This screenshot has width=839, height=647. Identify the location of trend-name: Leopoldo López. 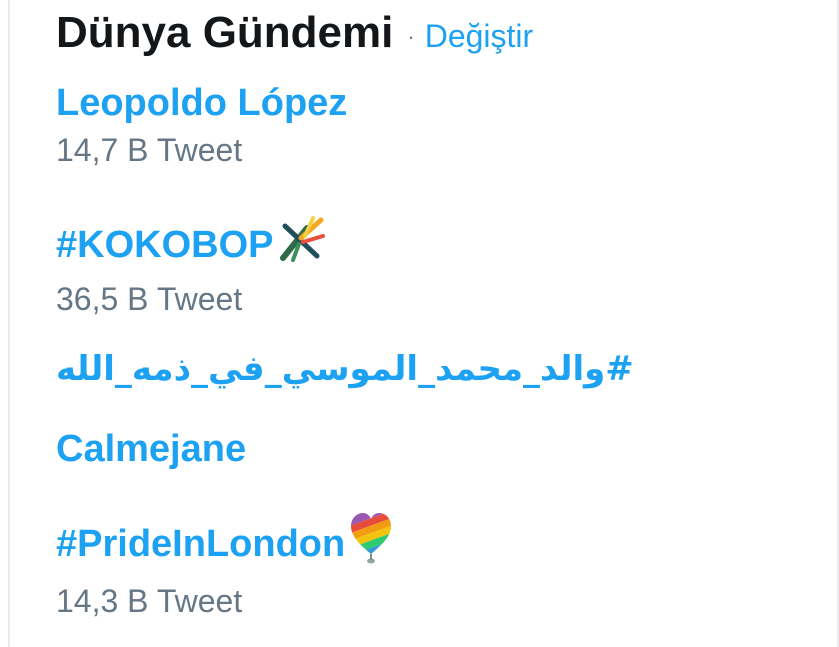
(202, 103).